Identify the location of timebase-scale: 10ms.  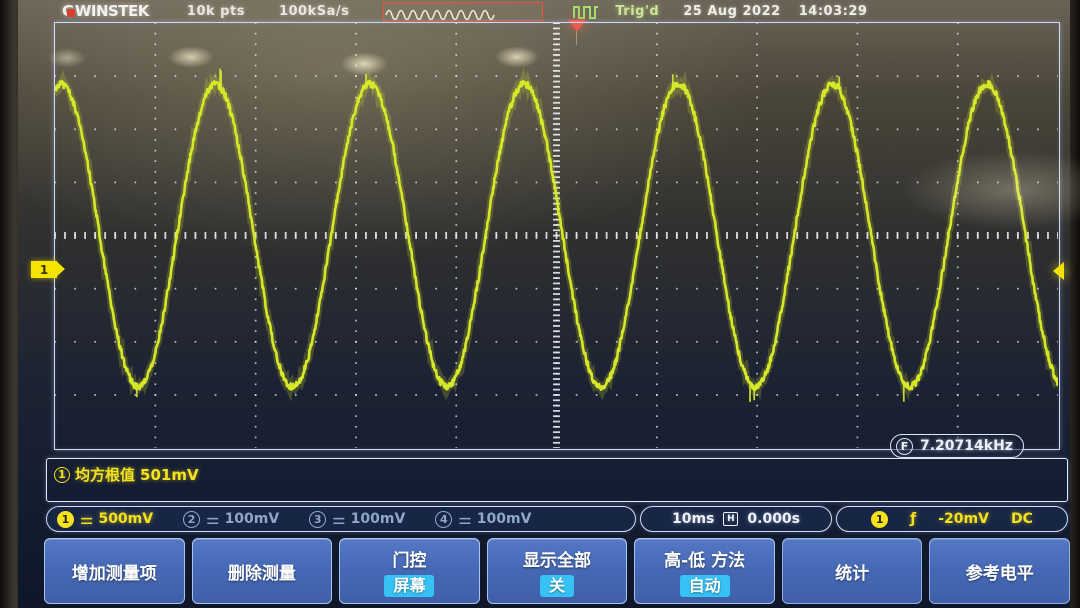
(693, 519).